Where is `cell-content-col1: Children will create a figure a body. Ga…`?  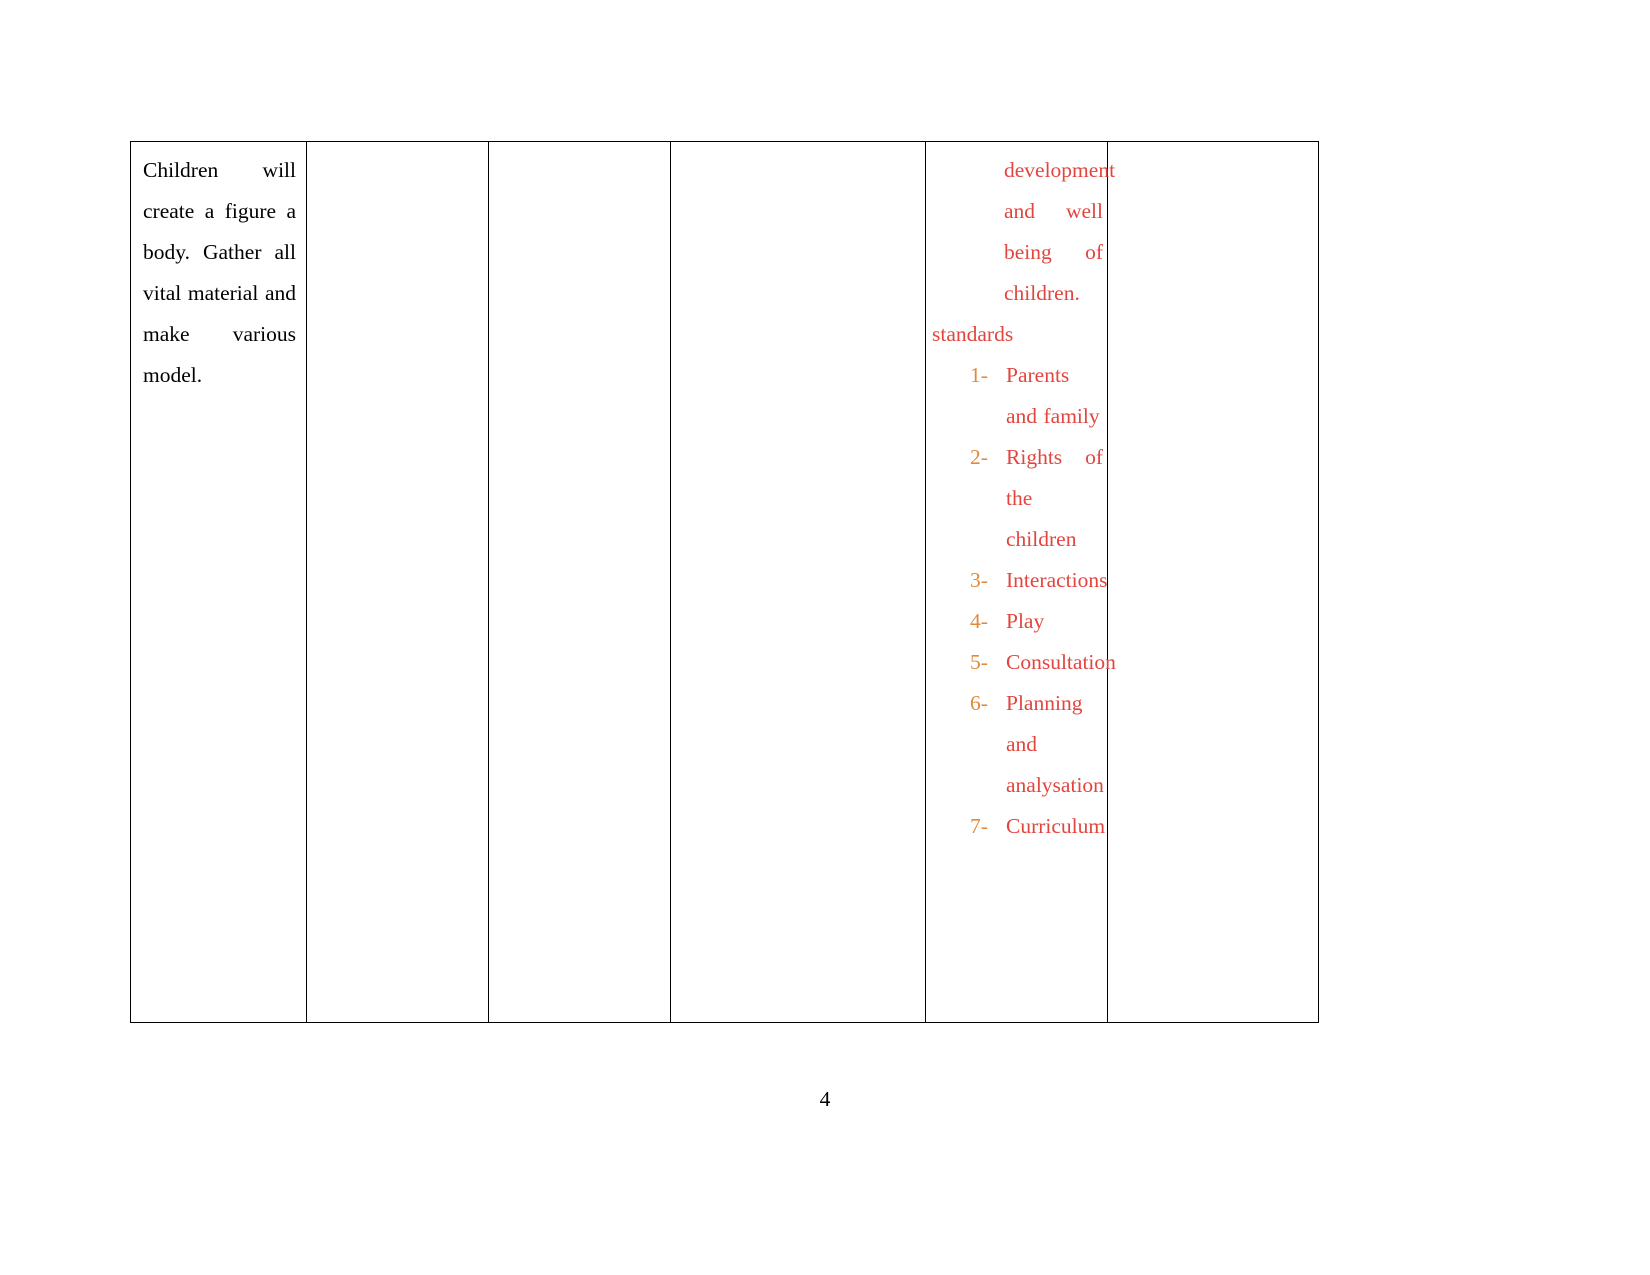
cell-content-col1: Children will create a figure a body. Ga… is located at coordinates (218, 582).